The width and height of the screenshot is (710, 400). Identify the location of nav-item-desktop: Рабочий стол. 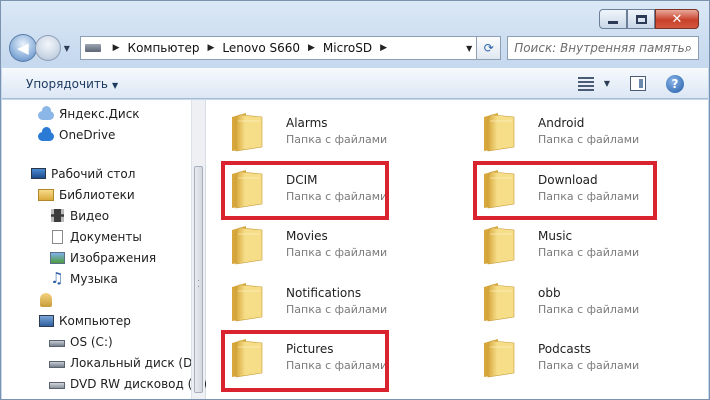
(96, 173).